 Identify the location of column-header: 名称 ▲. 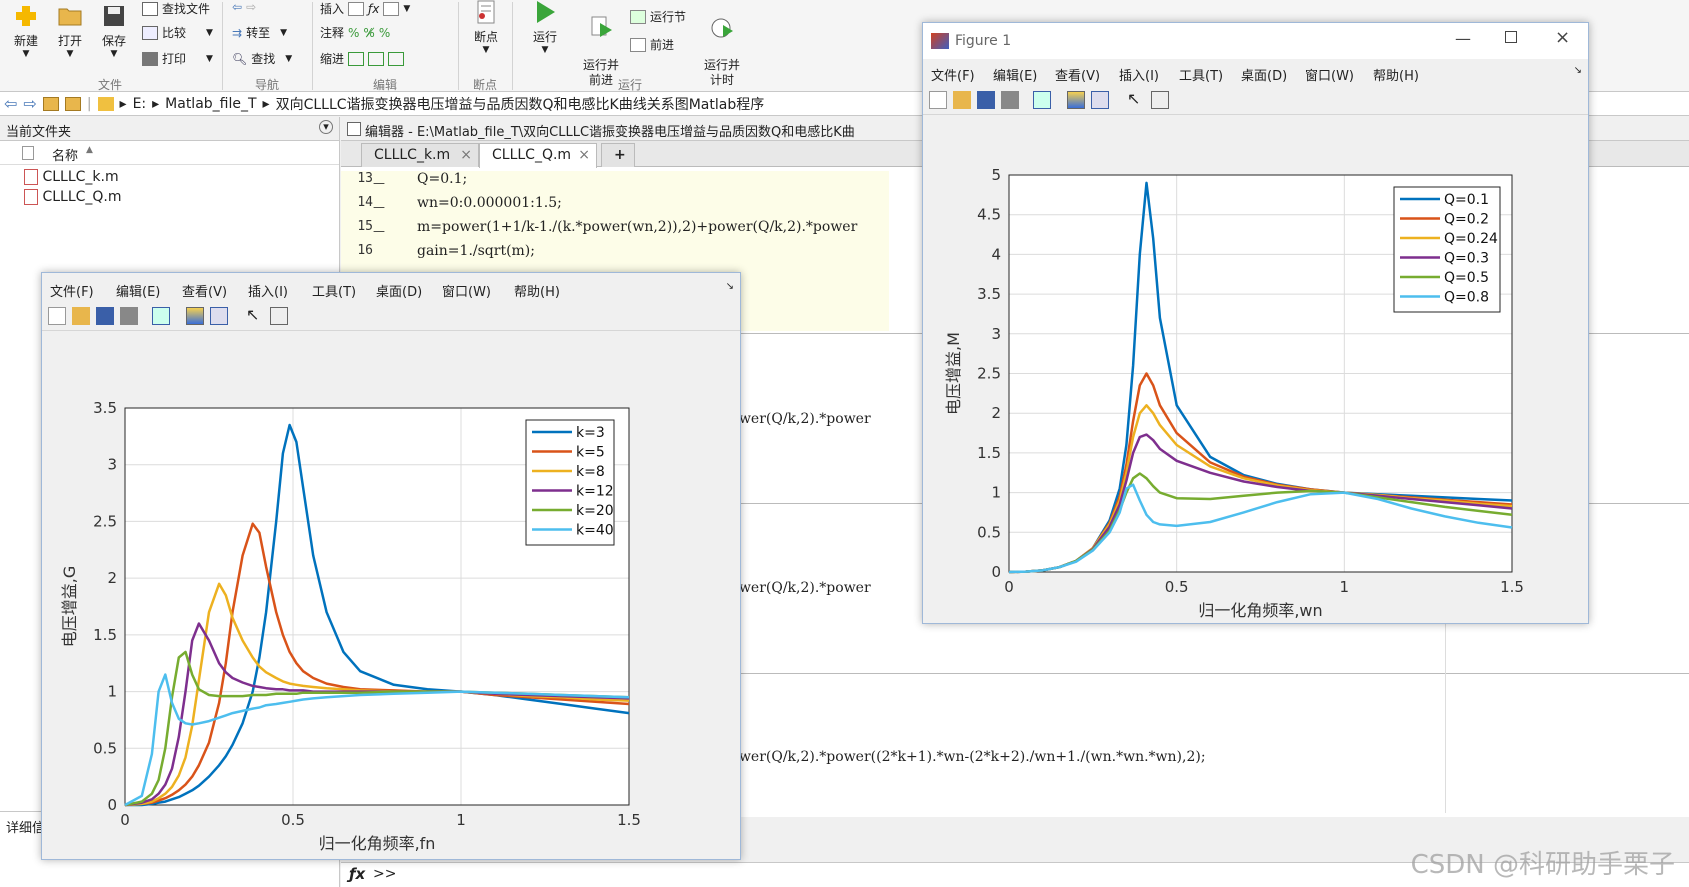
(169, 153).